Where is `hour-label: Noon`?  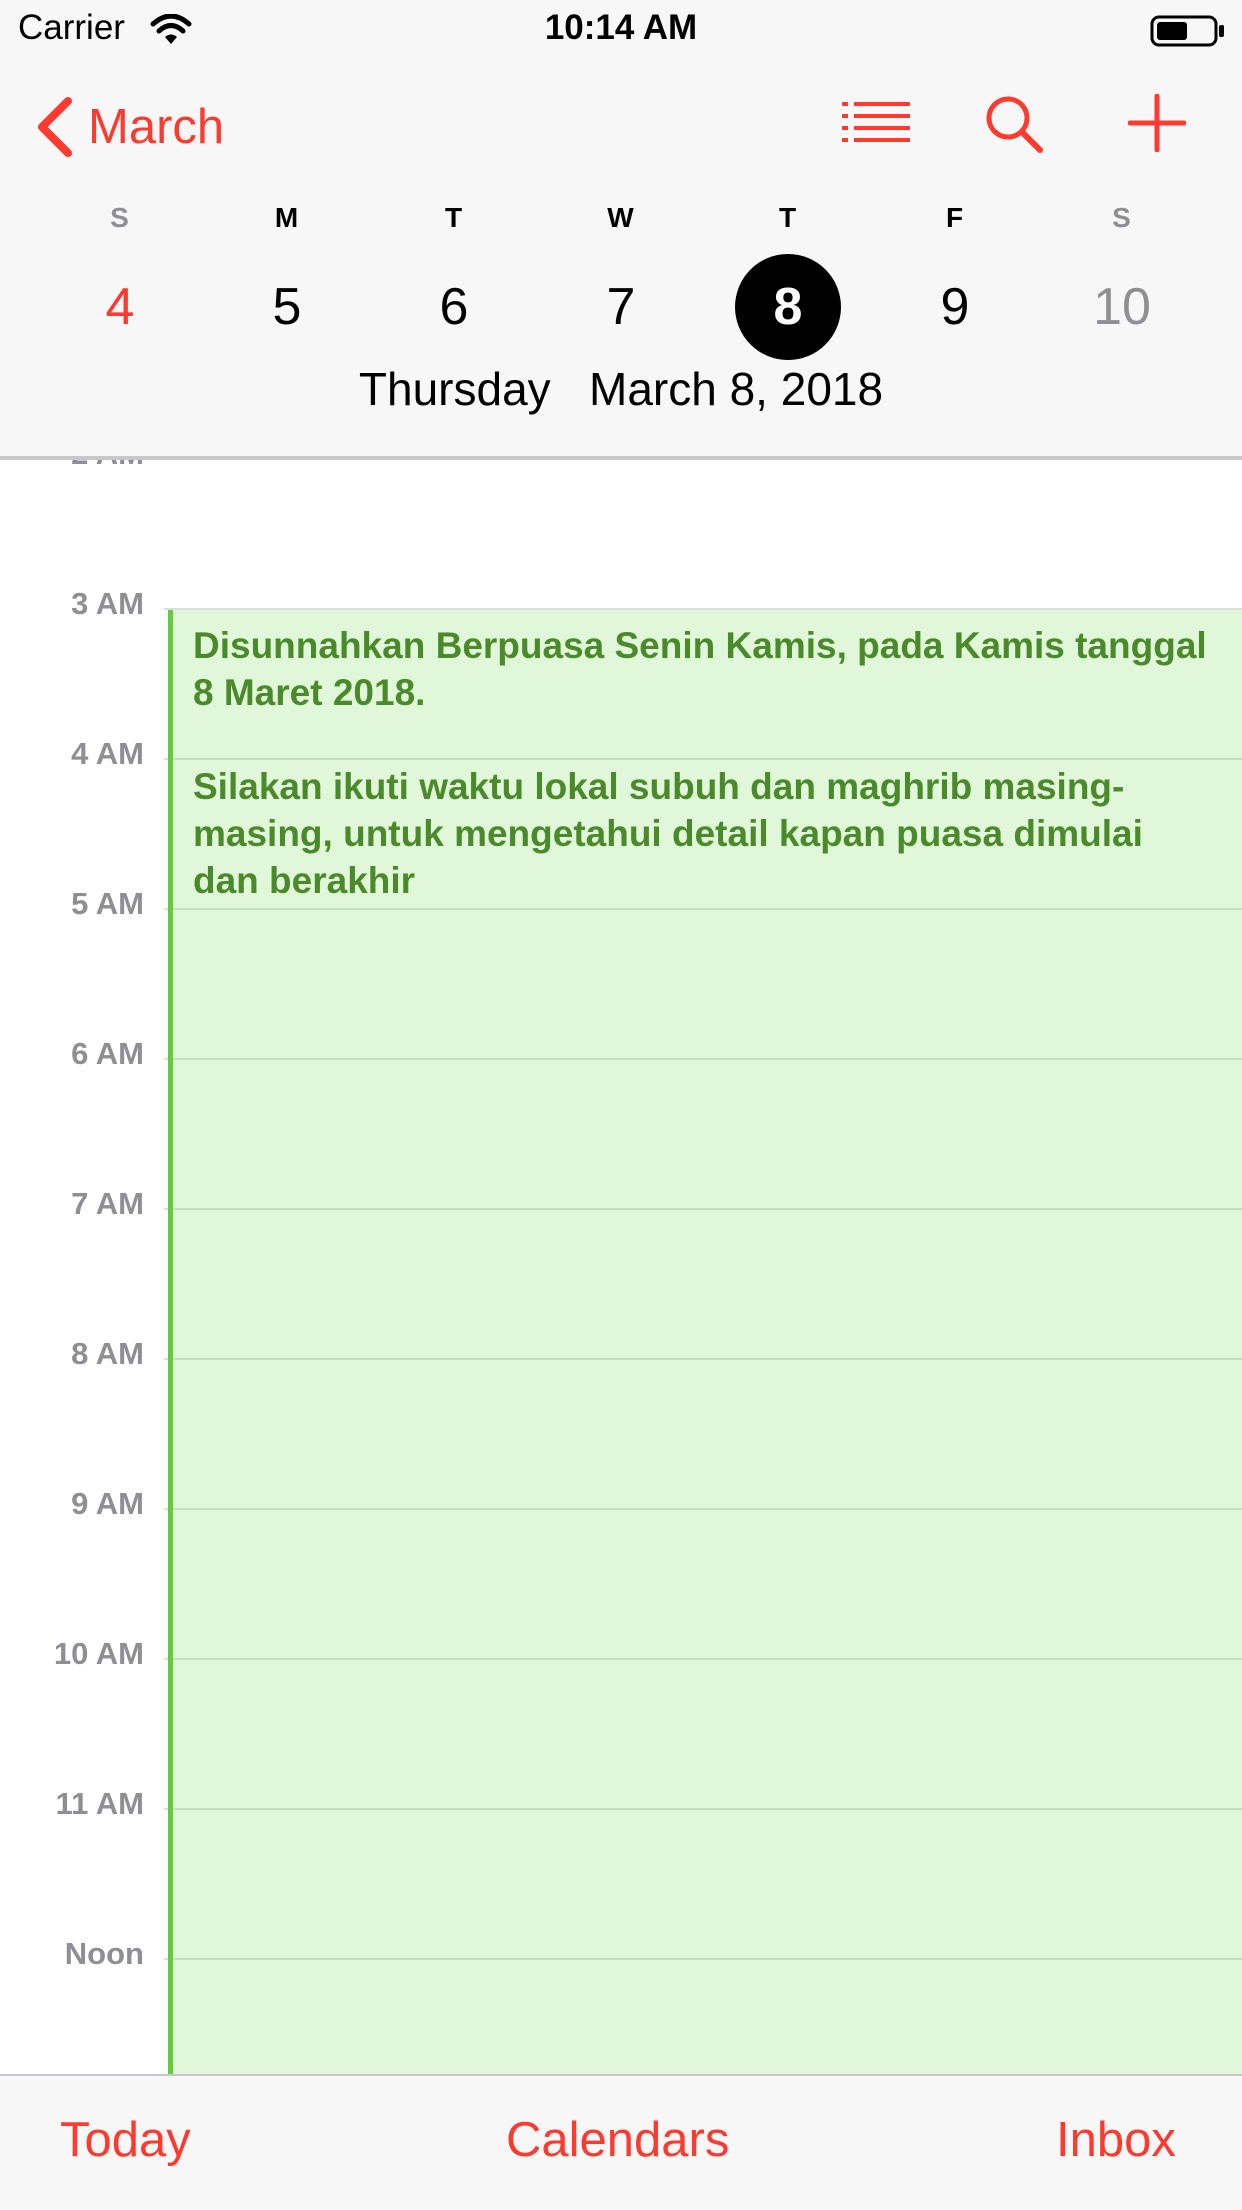 hour-label: Noon is located at coordinates (104, 1953).